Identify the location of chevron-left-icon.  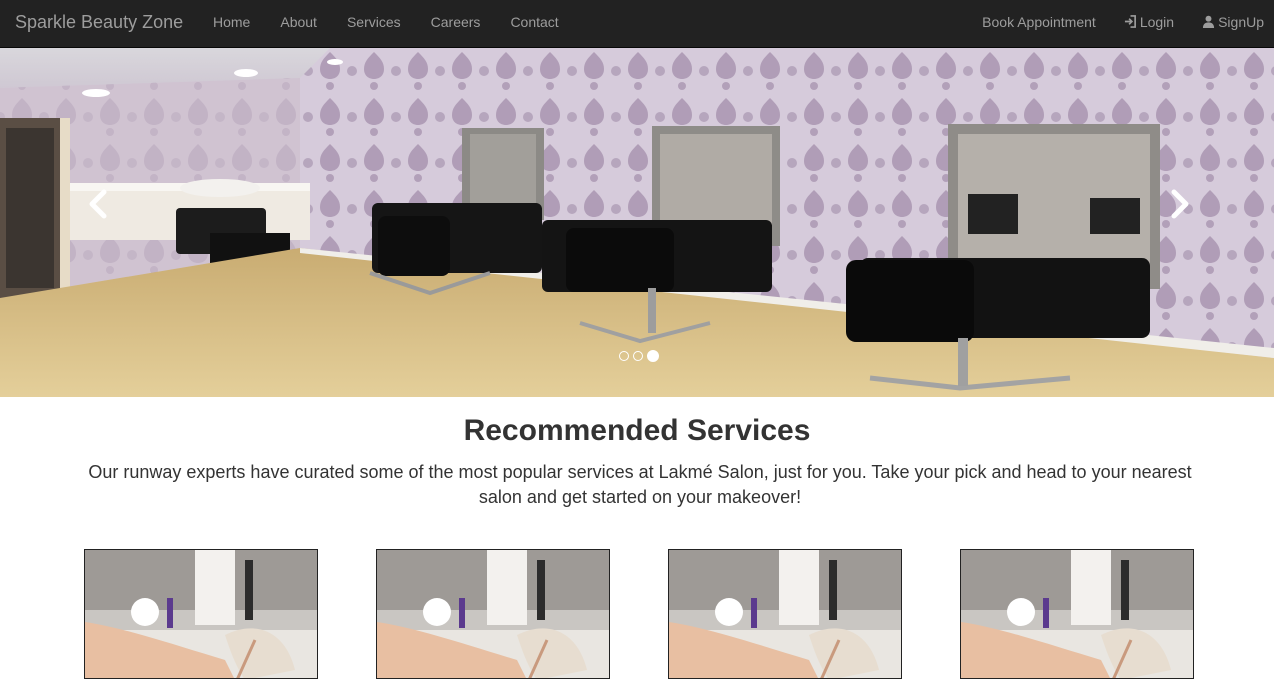
(98, 204).